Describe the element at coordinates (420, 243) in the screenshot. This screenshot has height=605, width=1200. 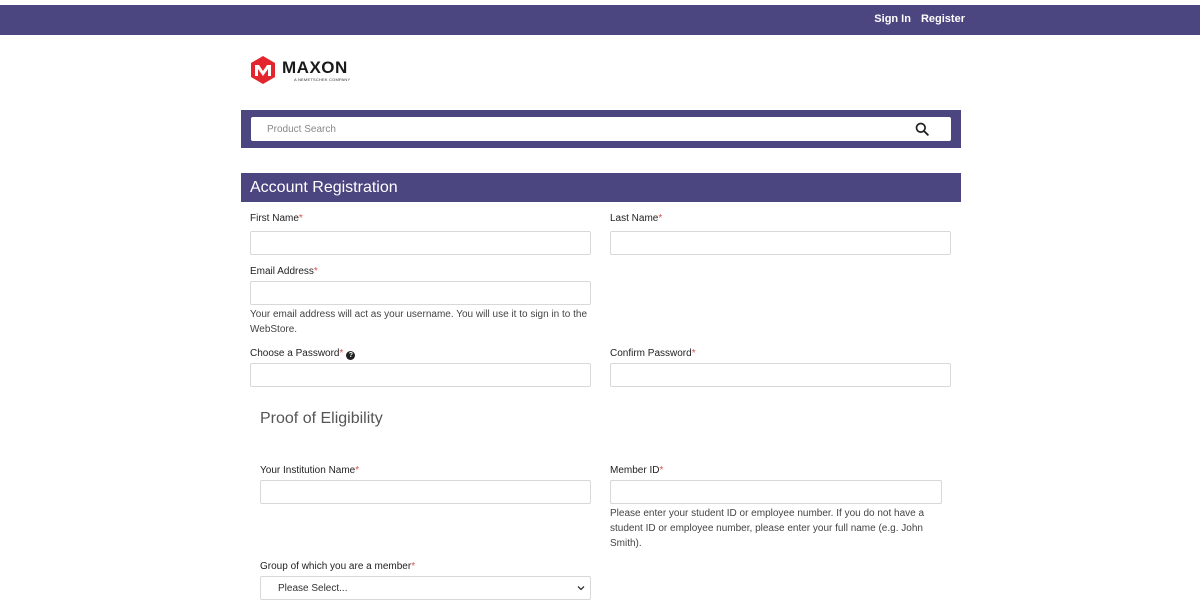
I see `first-name-field` at that location.